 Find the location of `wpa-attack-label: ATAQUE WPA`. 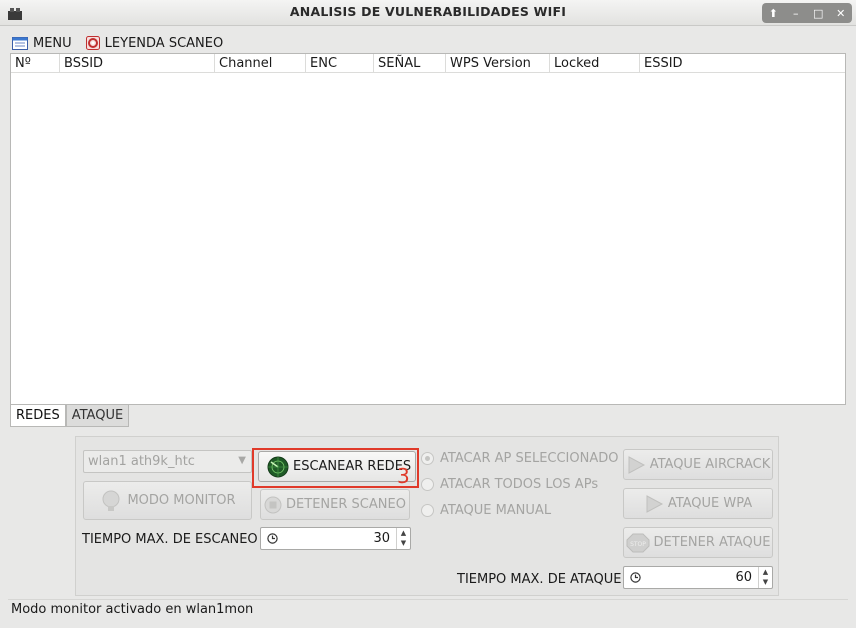

wpa-attack-label: ATAQUE WPA is located at coordinates (710, 503).